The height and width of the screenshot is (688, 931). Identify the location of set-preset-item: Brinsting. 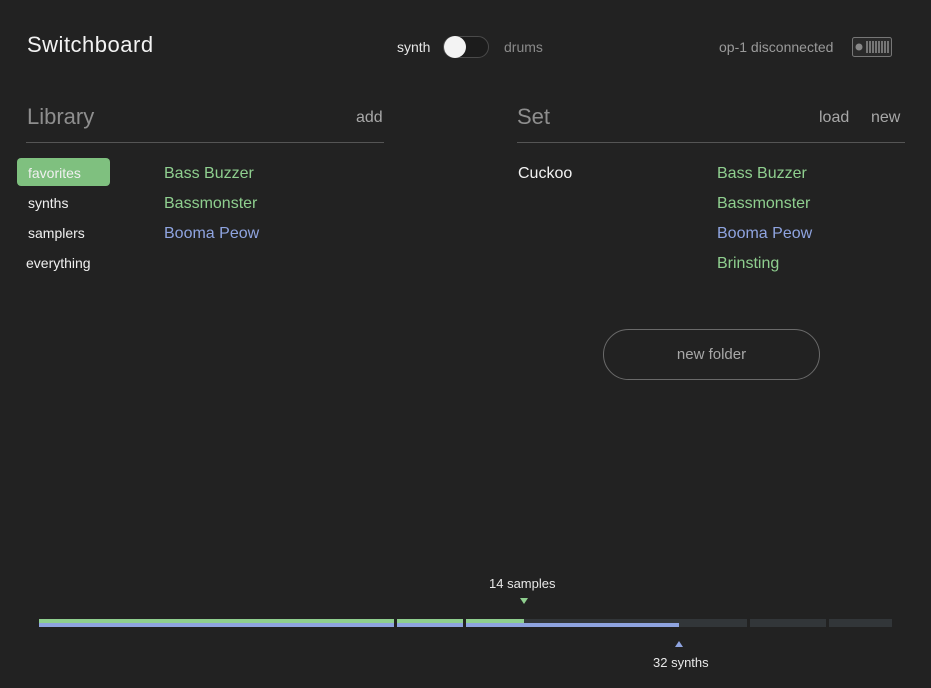
(748, 264).